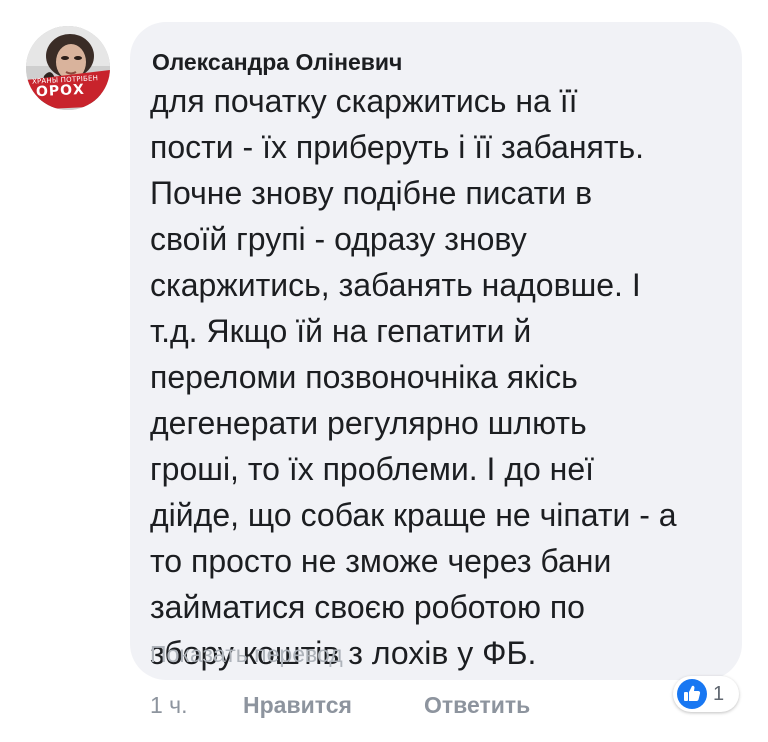 This screenshot has height=742, width=768. What do you see at coordinates (68, 68) in the screenshot?
I see `avatar: ХРАНЫ ПОТРІБЕН ОРОХ` at bounding box center [68, 68].